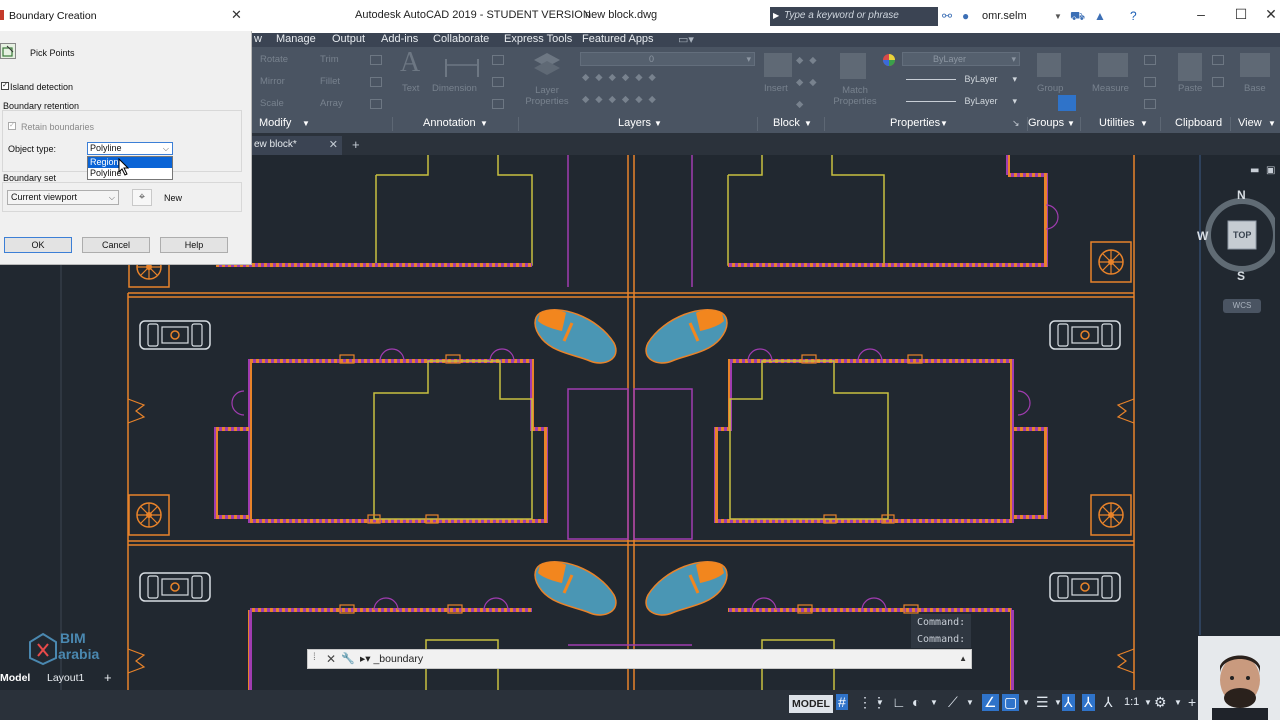 The image size is (1280, 720). I want to click on viewcube-face-top: TOP, so click(1242, 235).